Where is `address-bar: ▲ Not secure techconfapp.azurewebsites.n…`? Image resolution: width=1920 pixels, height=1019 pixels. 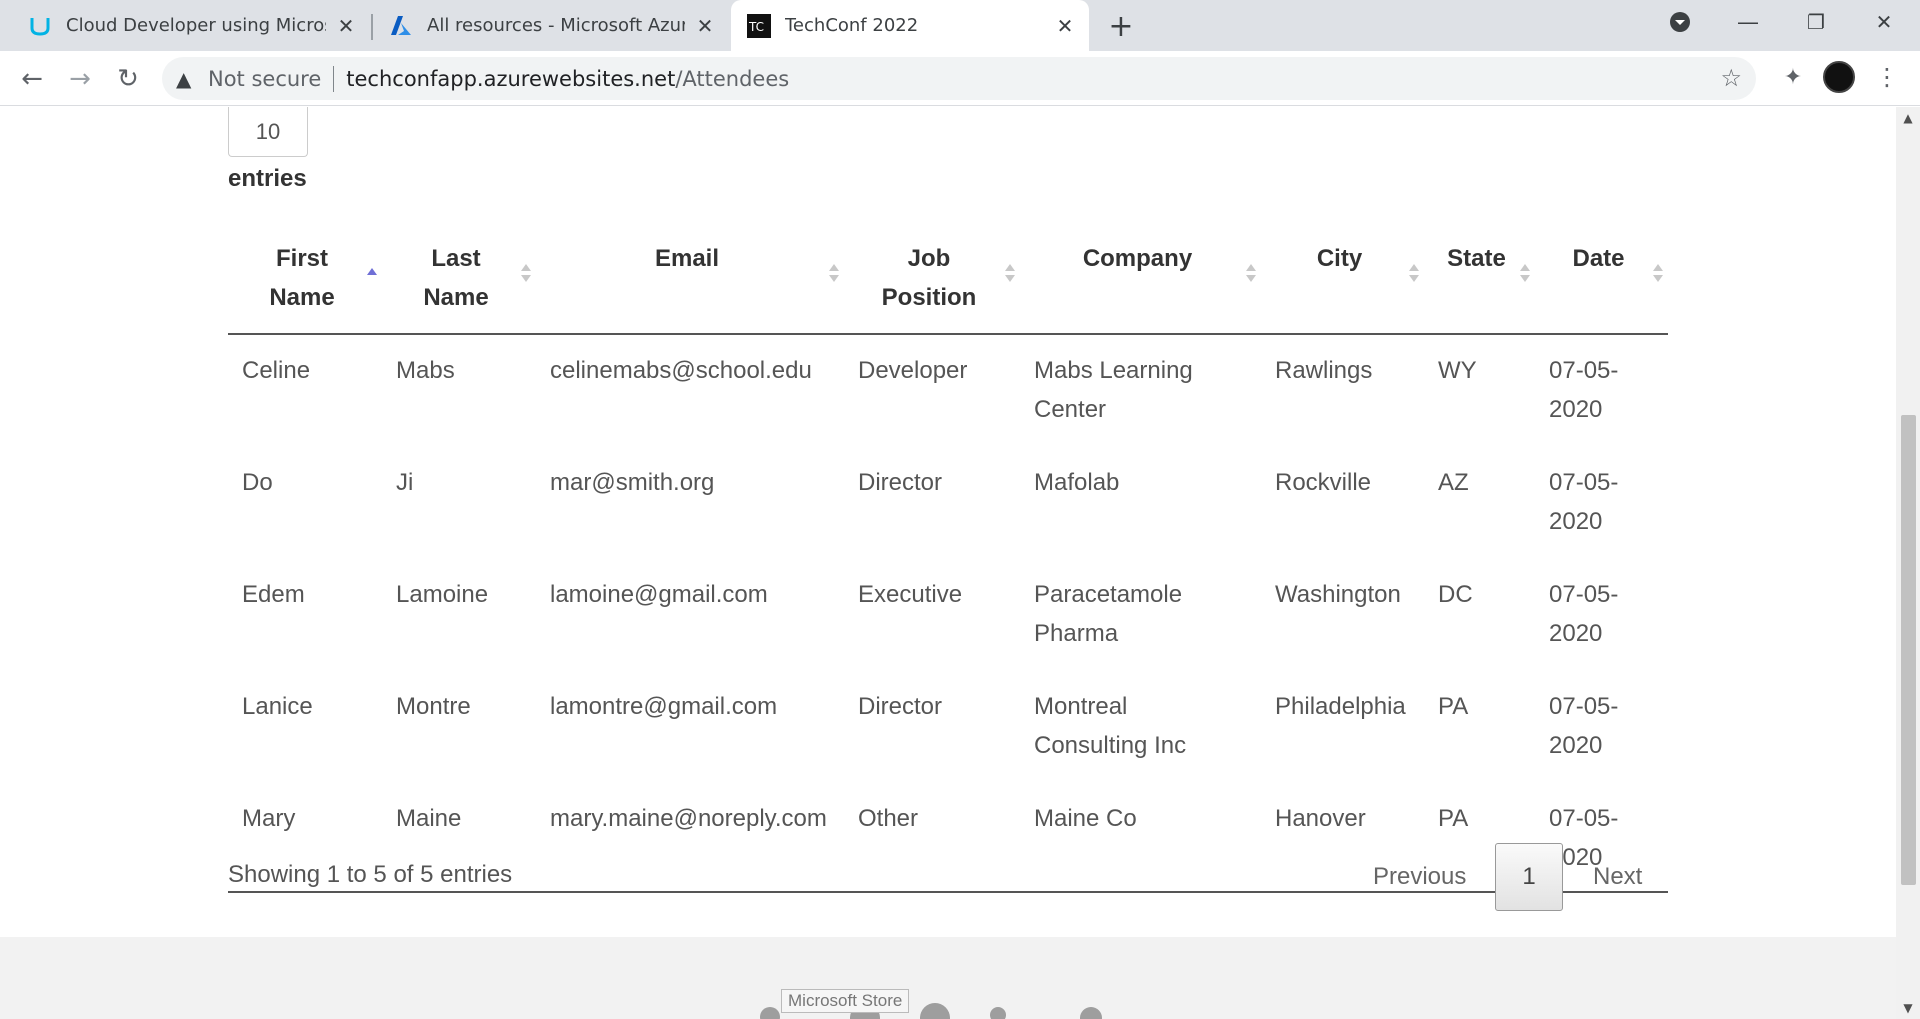 address-bar: ▲ Not secure techconfapp.azurewebsites.n… is located at coordinates (959, 78).